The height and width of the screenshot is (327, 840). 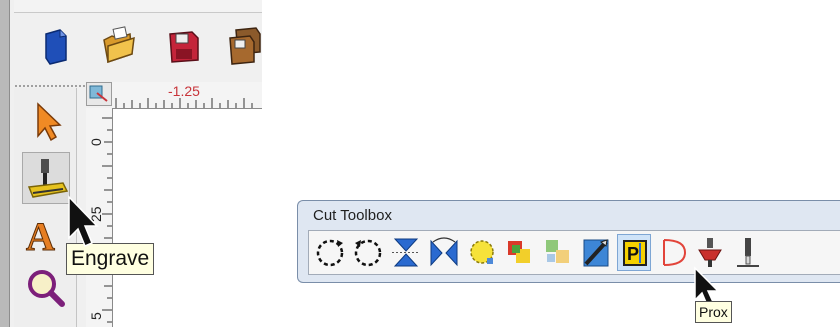 I want to click on knife-button, so click(x=596, y=252).